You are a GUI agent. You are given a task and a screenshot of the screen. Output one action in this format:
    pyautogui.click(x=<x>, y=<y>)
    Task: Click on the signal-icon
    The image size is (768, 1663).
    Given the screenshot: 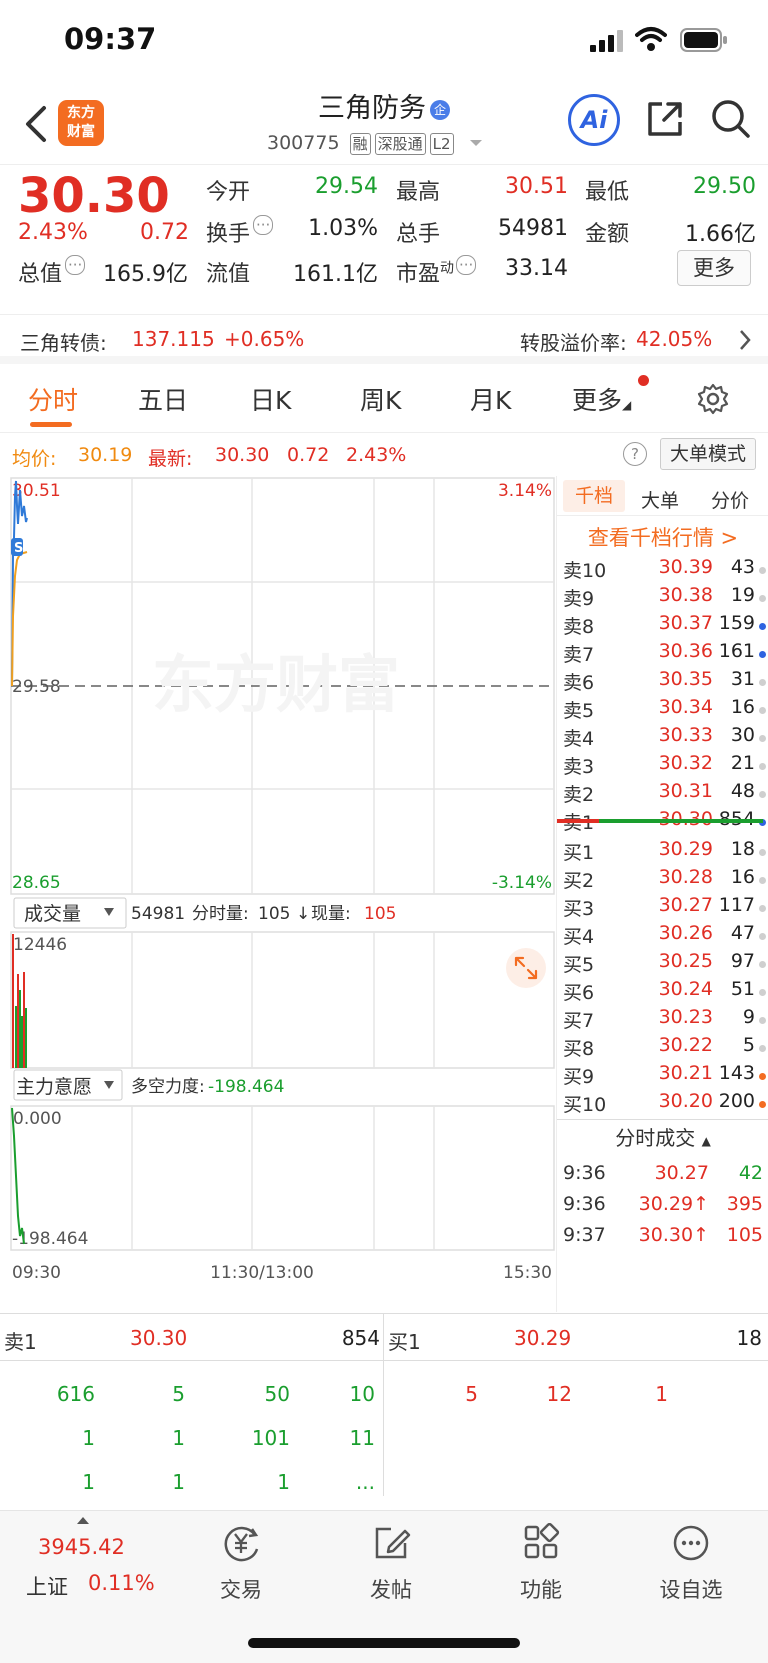 What is the action you would take?
    pyautogui.click(x=606, y=41)
    